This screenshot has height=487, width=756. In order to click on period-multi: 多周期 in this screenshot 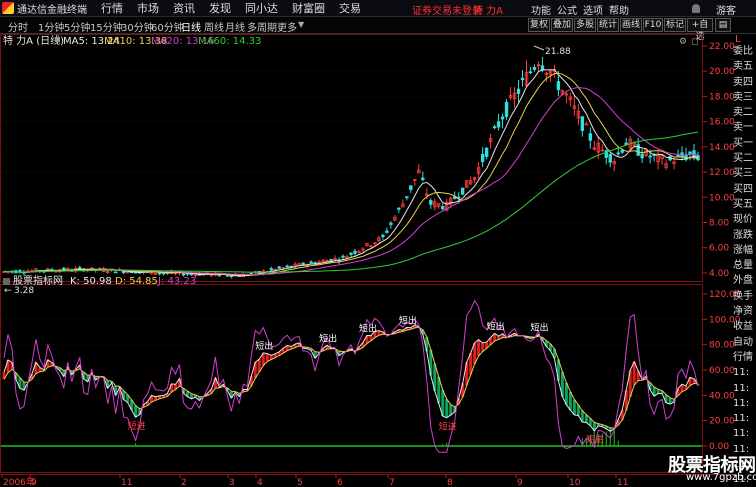, I will do `click(262, 26)`.